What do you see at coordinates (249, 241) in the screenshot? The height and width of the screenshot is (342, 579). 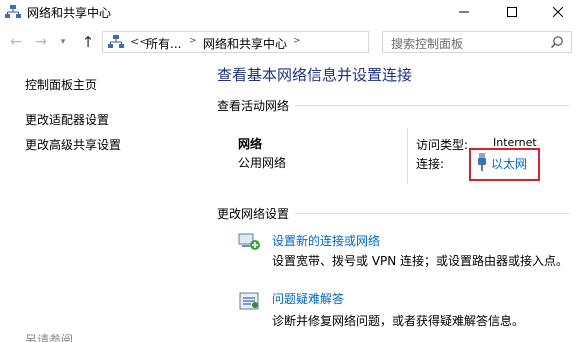 I see `new-connection-icon` at bounding box center [249, 241].